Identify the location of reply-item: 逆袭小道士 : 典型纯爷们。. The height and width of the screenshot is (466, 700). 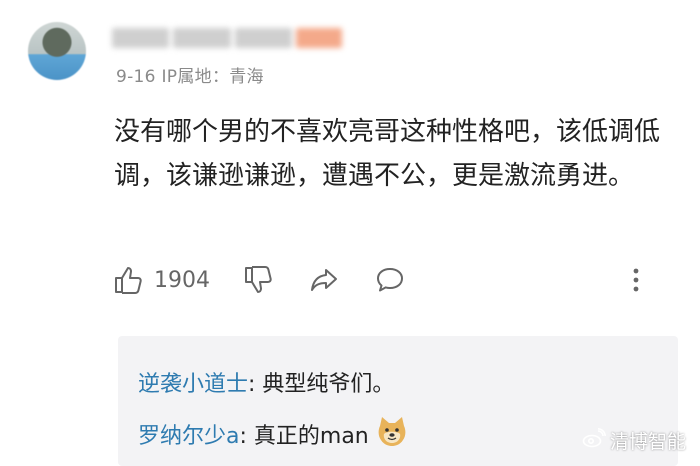
(266, 382).